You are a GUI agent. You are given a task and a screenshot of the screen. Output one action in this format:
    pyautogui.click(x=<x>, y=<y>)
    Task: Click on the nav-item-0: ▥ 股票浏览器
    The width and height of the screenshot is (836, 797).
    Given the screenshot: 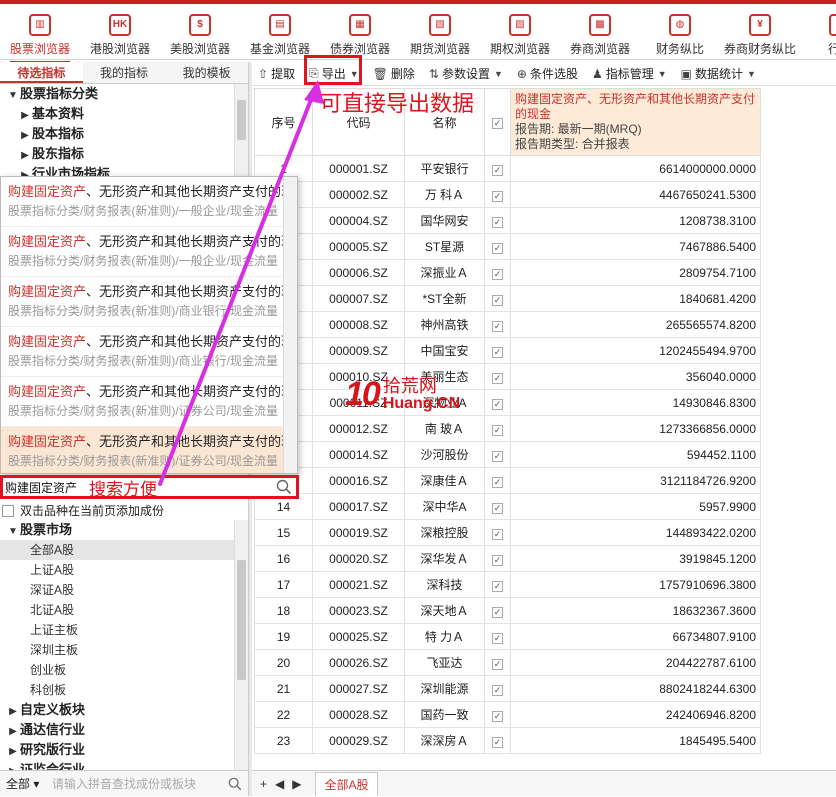 What is the action you would take?
    pyautogui.click(x=40, y=31)
    